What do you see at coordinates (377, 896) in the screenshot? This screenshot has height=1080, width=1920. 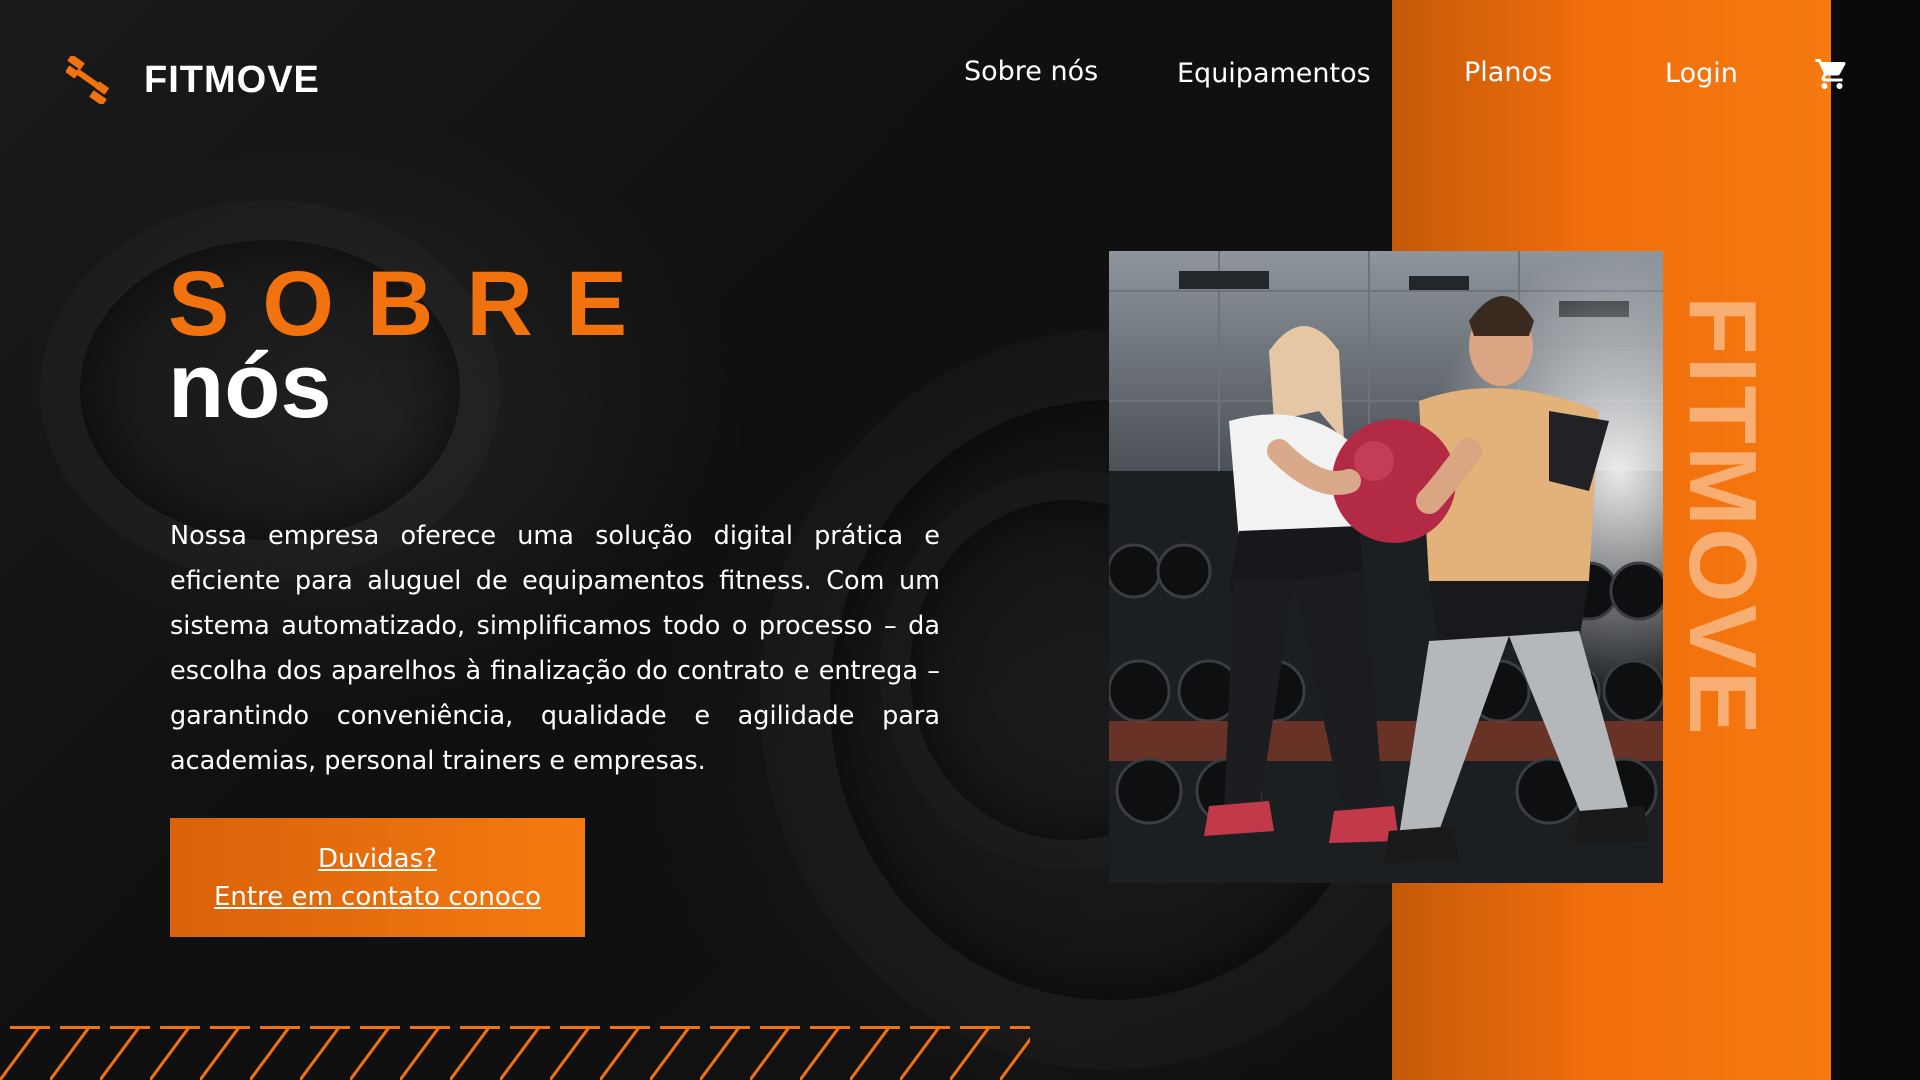 I see `contact-button-line2: Entre em contato conoco` at bounding box center [377, 896].